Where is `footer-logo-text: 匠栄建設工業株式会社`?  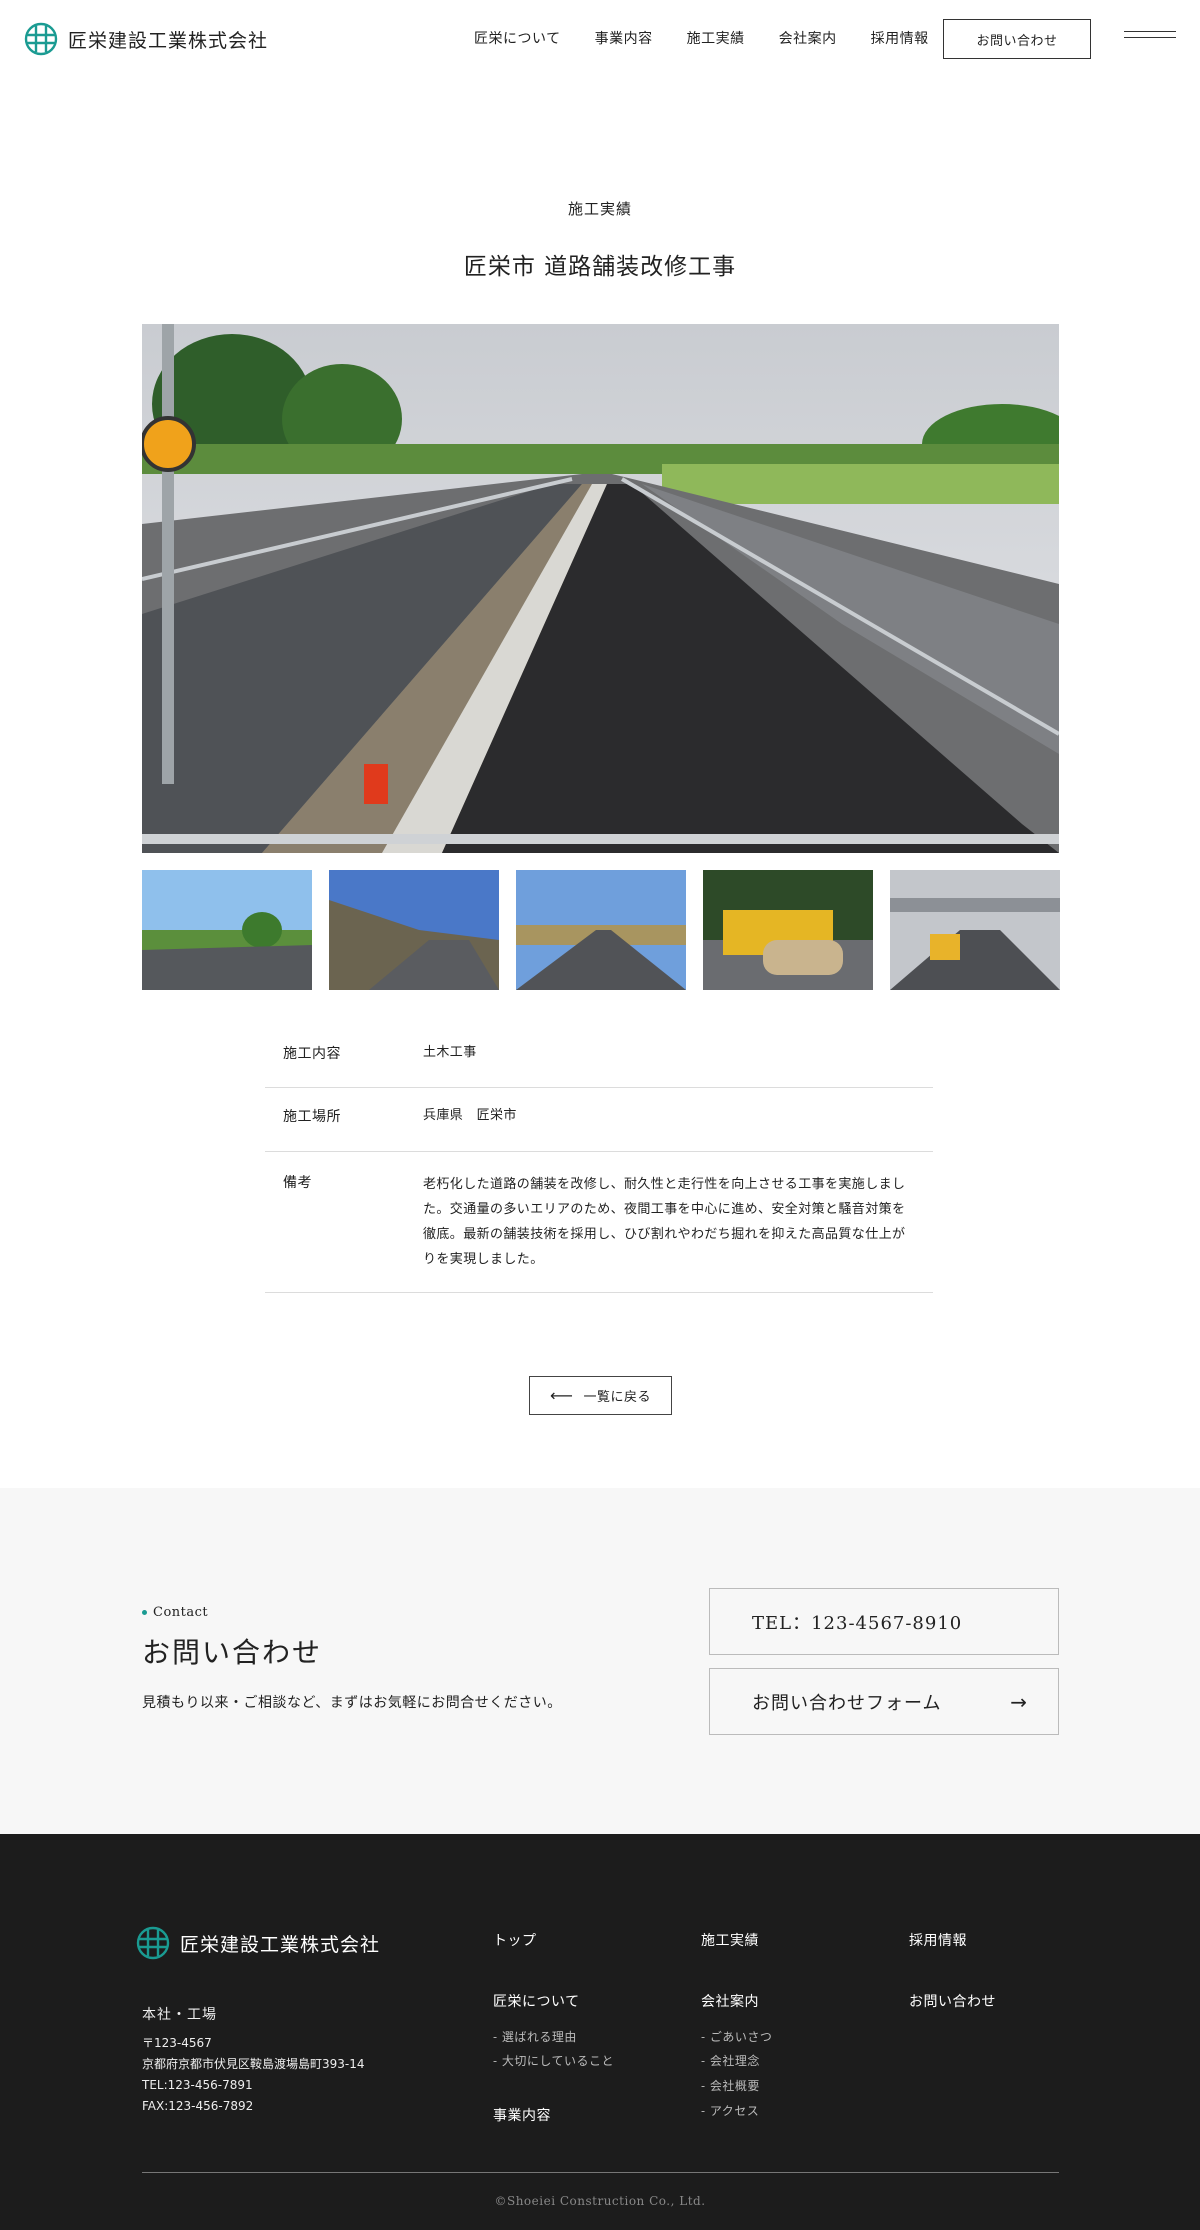 footer-logo-text: 匠栄建設工業株式会社 is located at coordinates (280, 1944).